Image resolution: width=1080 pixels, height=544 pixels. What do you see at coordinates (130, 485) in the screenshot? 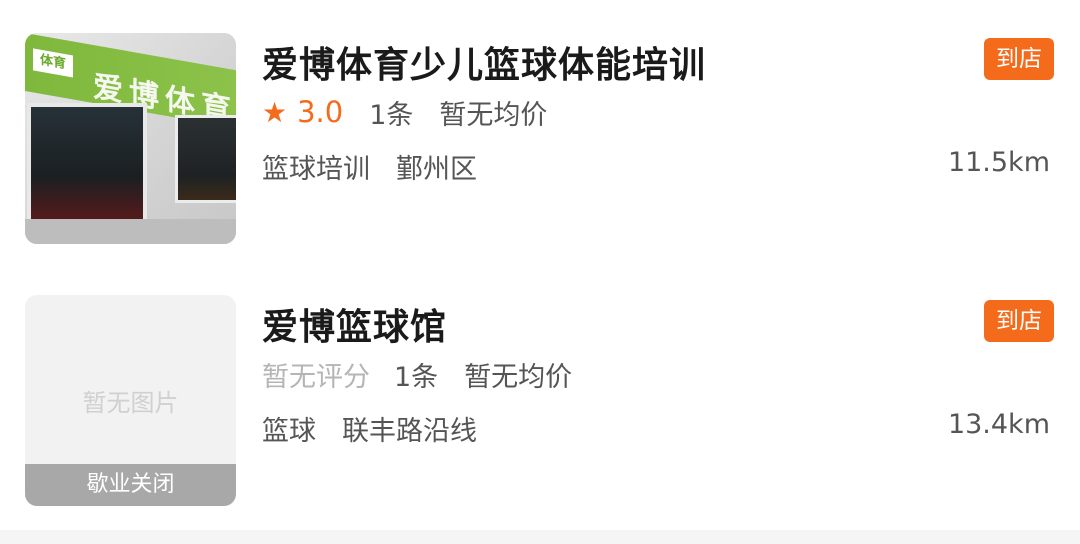
I see `closed-status-bar: 歇业关闭` at bounding box center [130, 485].